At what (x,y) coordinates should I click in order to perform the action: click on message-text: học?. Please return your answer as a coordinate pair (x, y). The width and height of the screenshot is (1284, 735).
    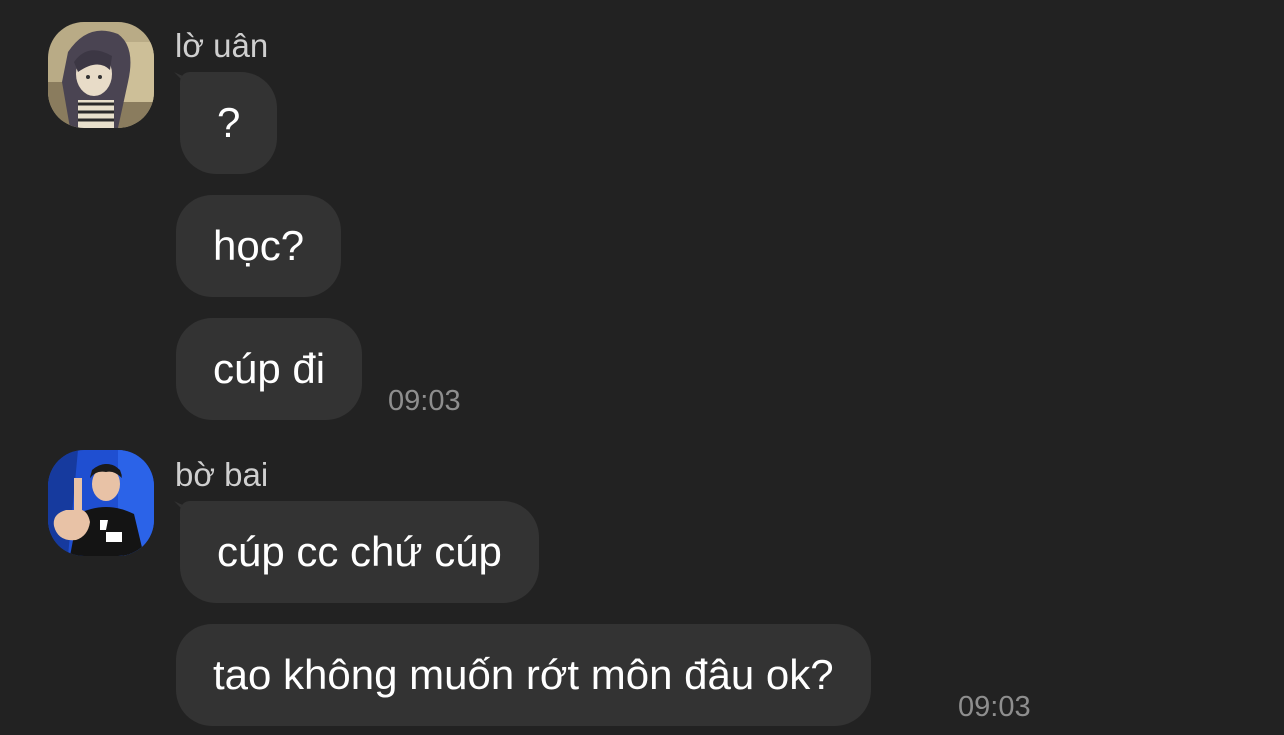
    Looking at the image, I should click on (259, 245).